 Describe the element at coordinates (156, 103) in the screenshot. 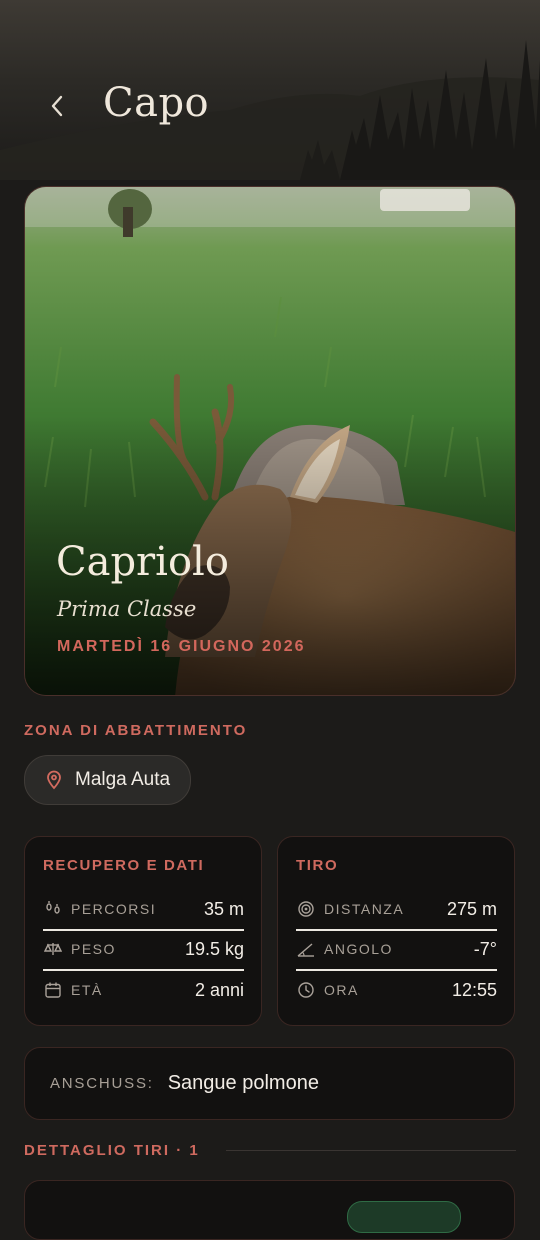

I see `page-title: Capo` at that location.